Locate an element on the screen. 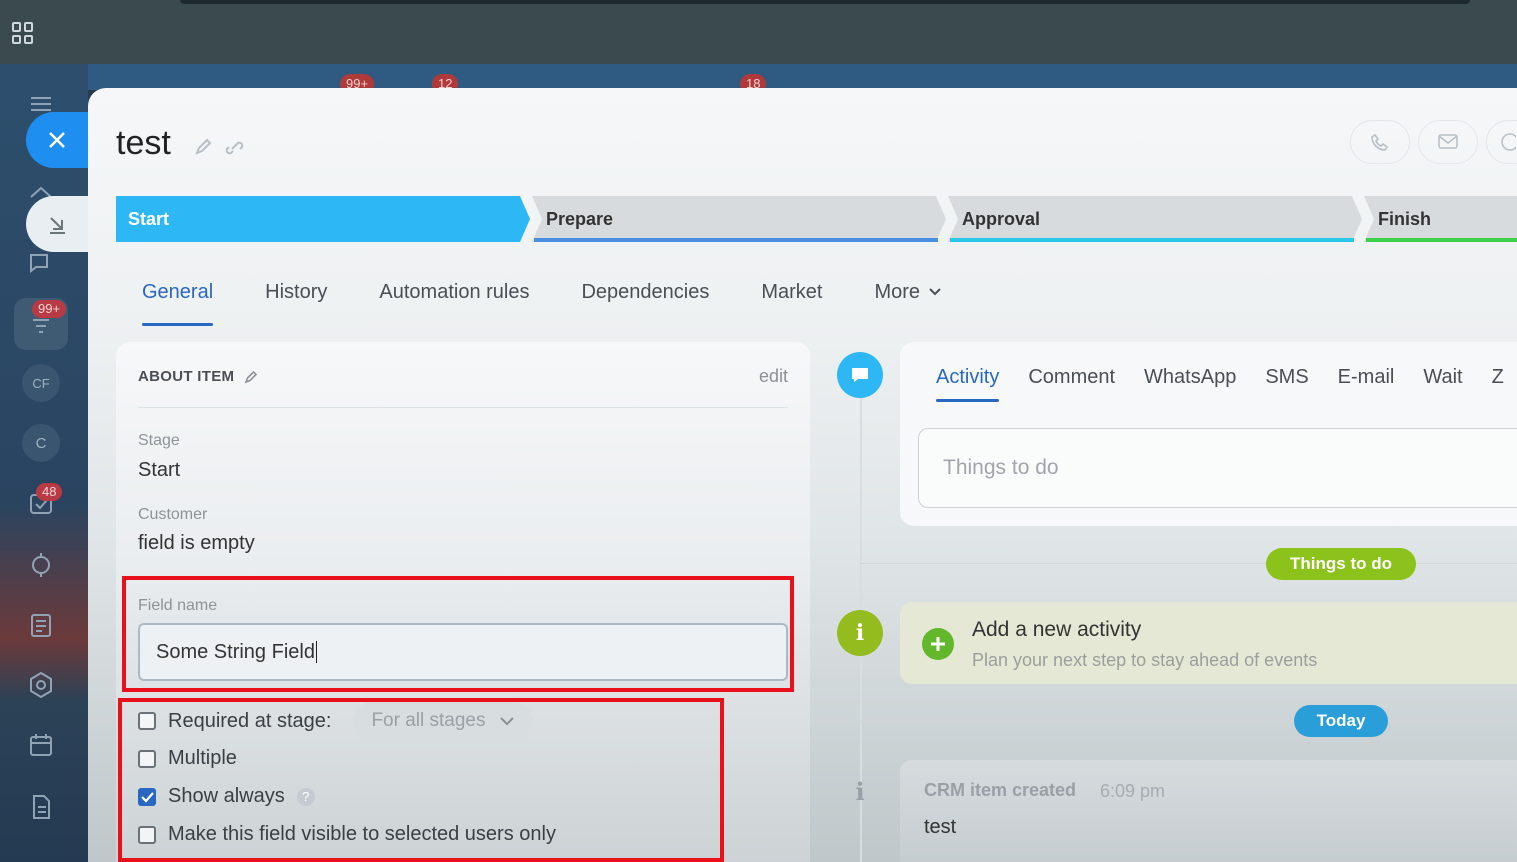 This screenshot has height=862, width=1517. required-at-stage-row: Required at stage: For all stages is located at coordinates (336, 721).